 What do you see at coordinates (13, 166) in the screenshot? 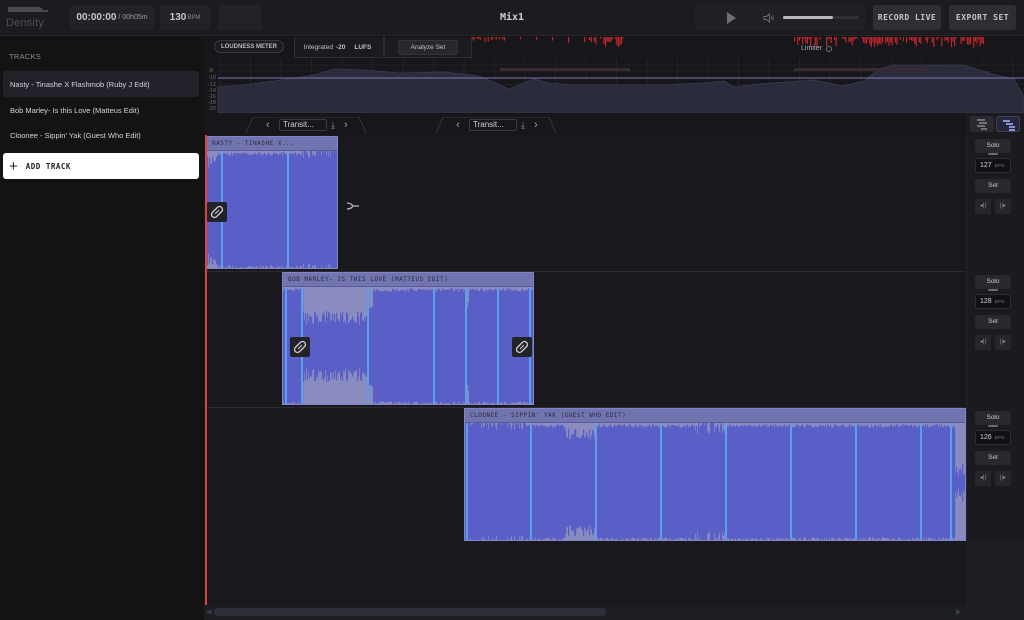
I see `plus-icon: +` at bounding box center [13, 166].